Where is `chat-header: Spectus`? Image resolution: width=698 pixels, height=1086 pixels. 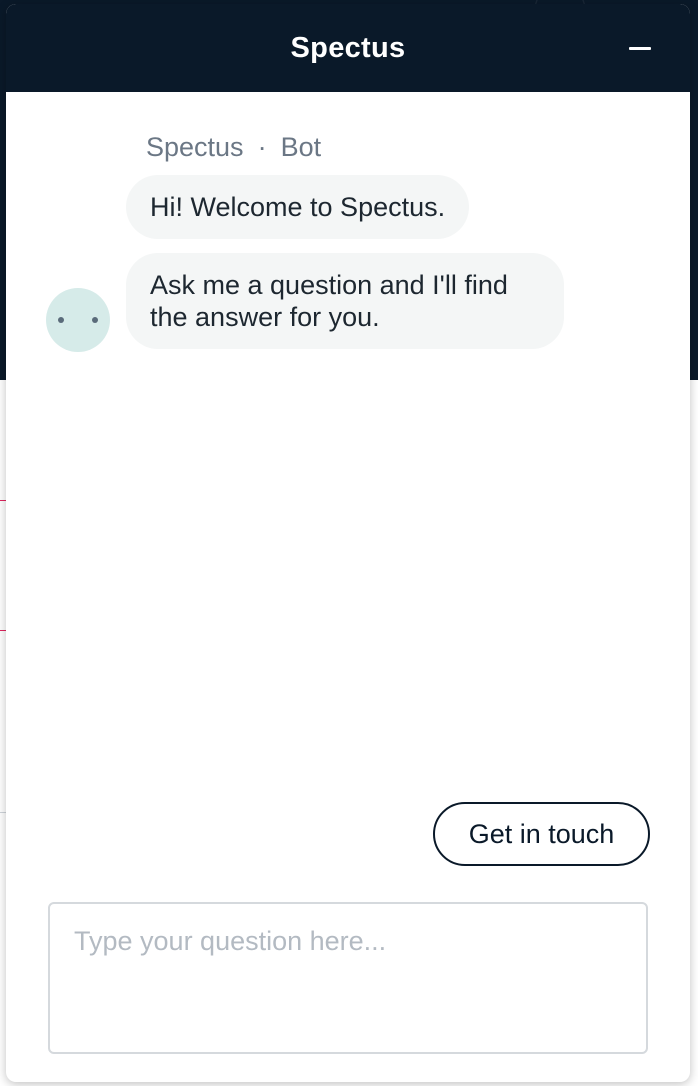
chat-header: Spectus is located at coordinates (348, 48).